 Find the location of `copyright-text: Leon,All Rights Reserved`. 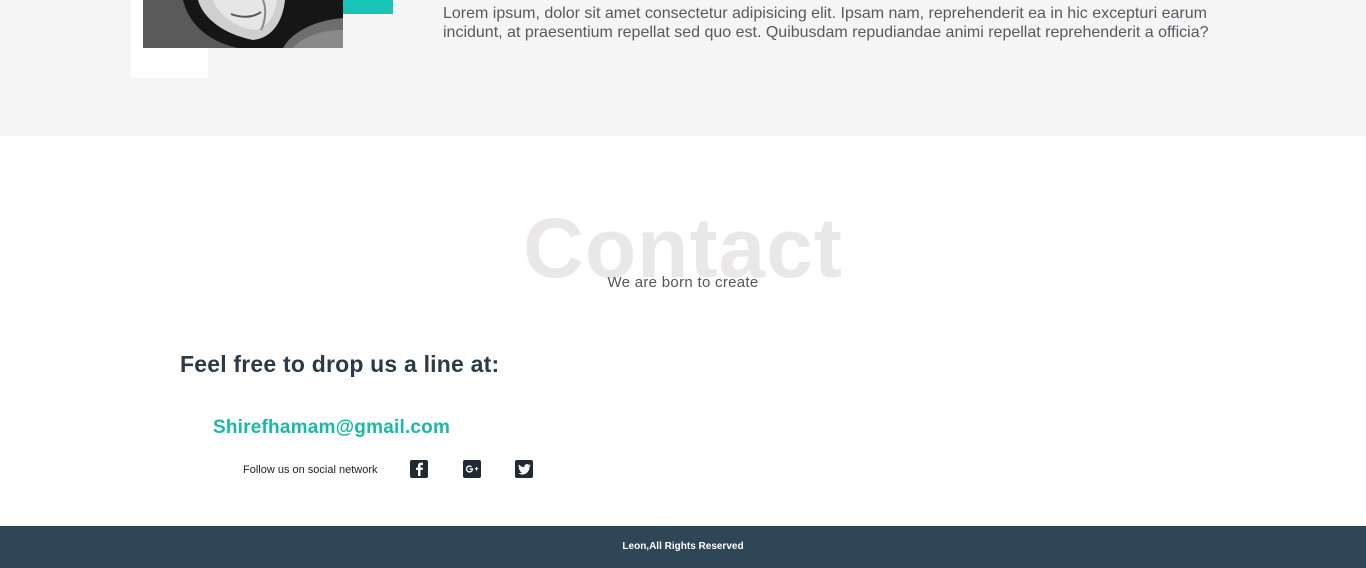

copyright-text: Leon,All Rights Reserved is located at coordinates (683, 546).